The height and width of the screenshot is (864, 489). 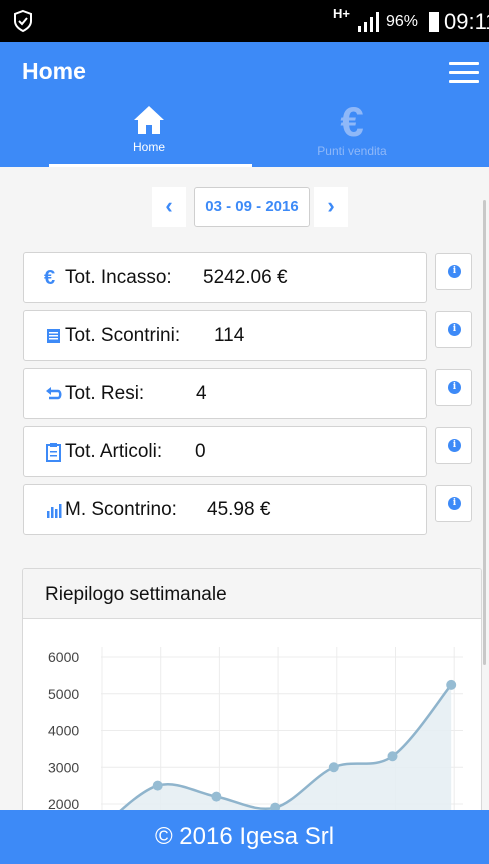 What do you see at coordinates (121, 509) in the screenshot?
I see `stat-label: M. Scontrino:` at bounding box center [121, 509].